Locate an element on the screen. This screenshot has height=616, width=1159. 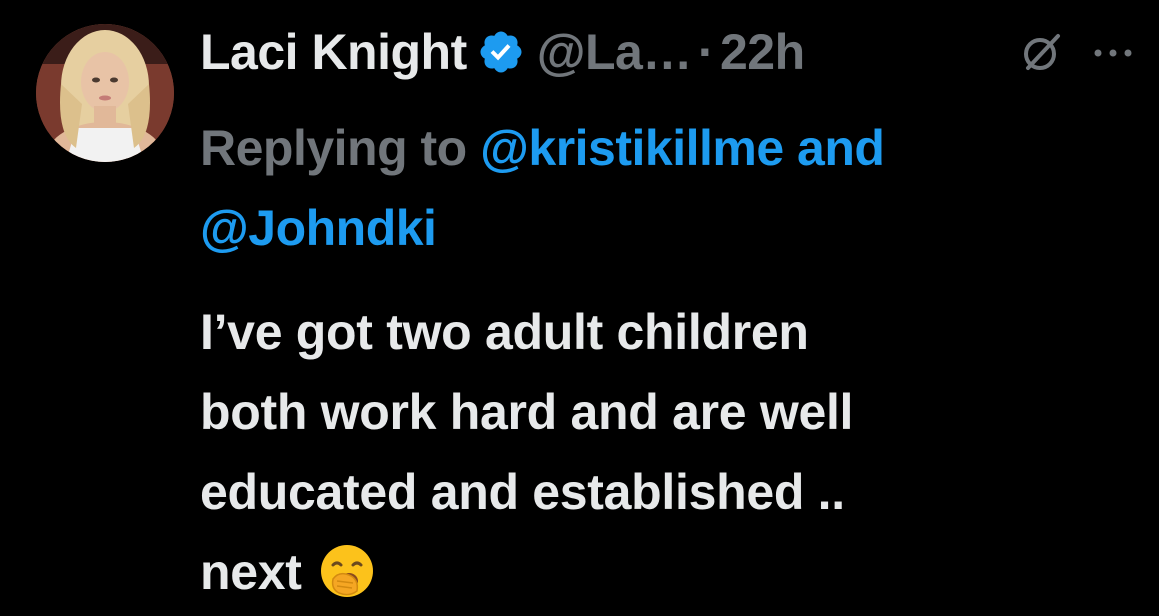
replying-to-label: Replying to is located at coordinates (333, 148).